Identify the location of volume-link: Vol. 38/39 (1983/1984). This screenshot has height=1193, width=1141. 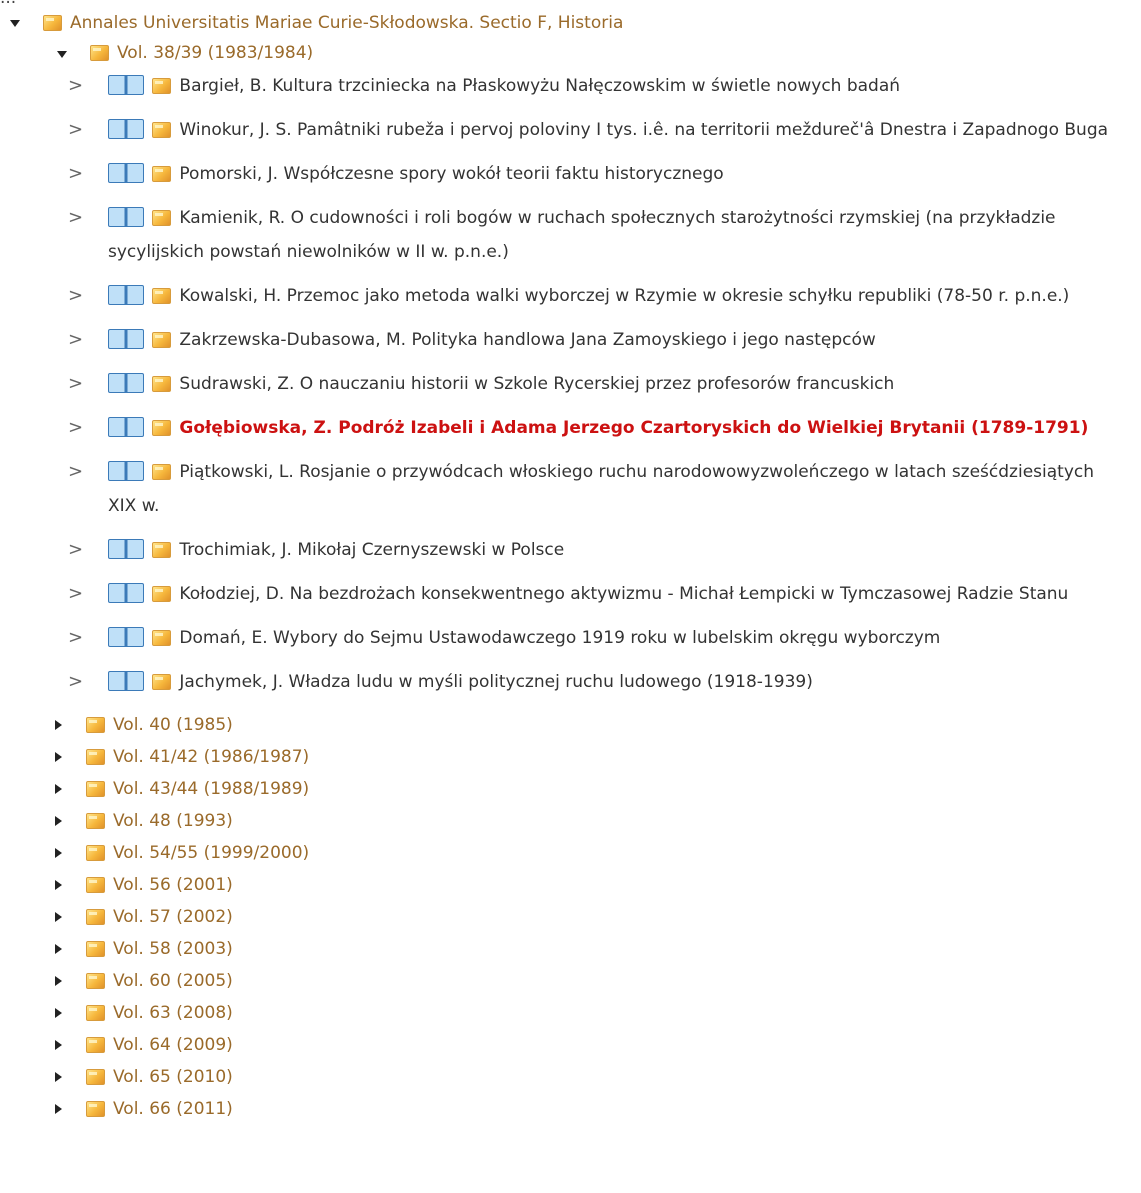
(215, 53).